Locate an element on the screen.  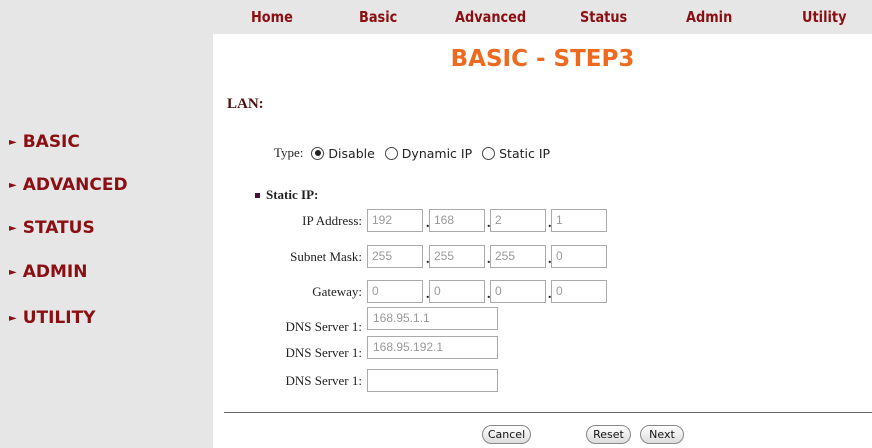
page-title: BASIC - STEP3 is located at coordinates (542, 59).